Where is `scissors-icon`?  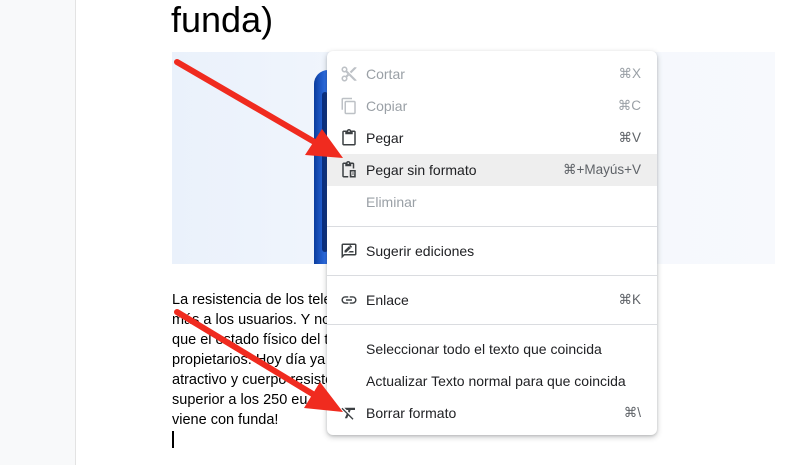 scissors-icon is located at coordinates (349, 74).